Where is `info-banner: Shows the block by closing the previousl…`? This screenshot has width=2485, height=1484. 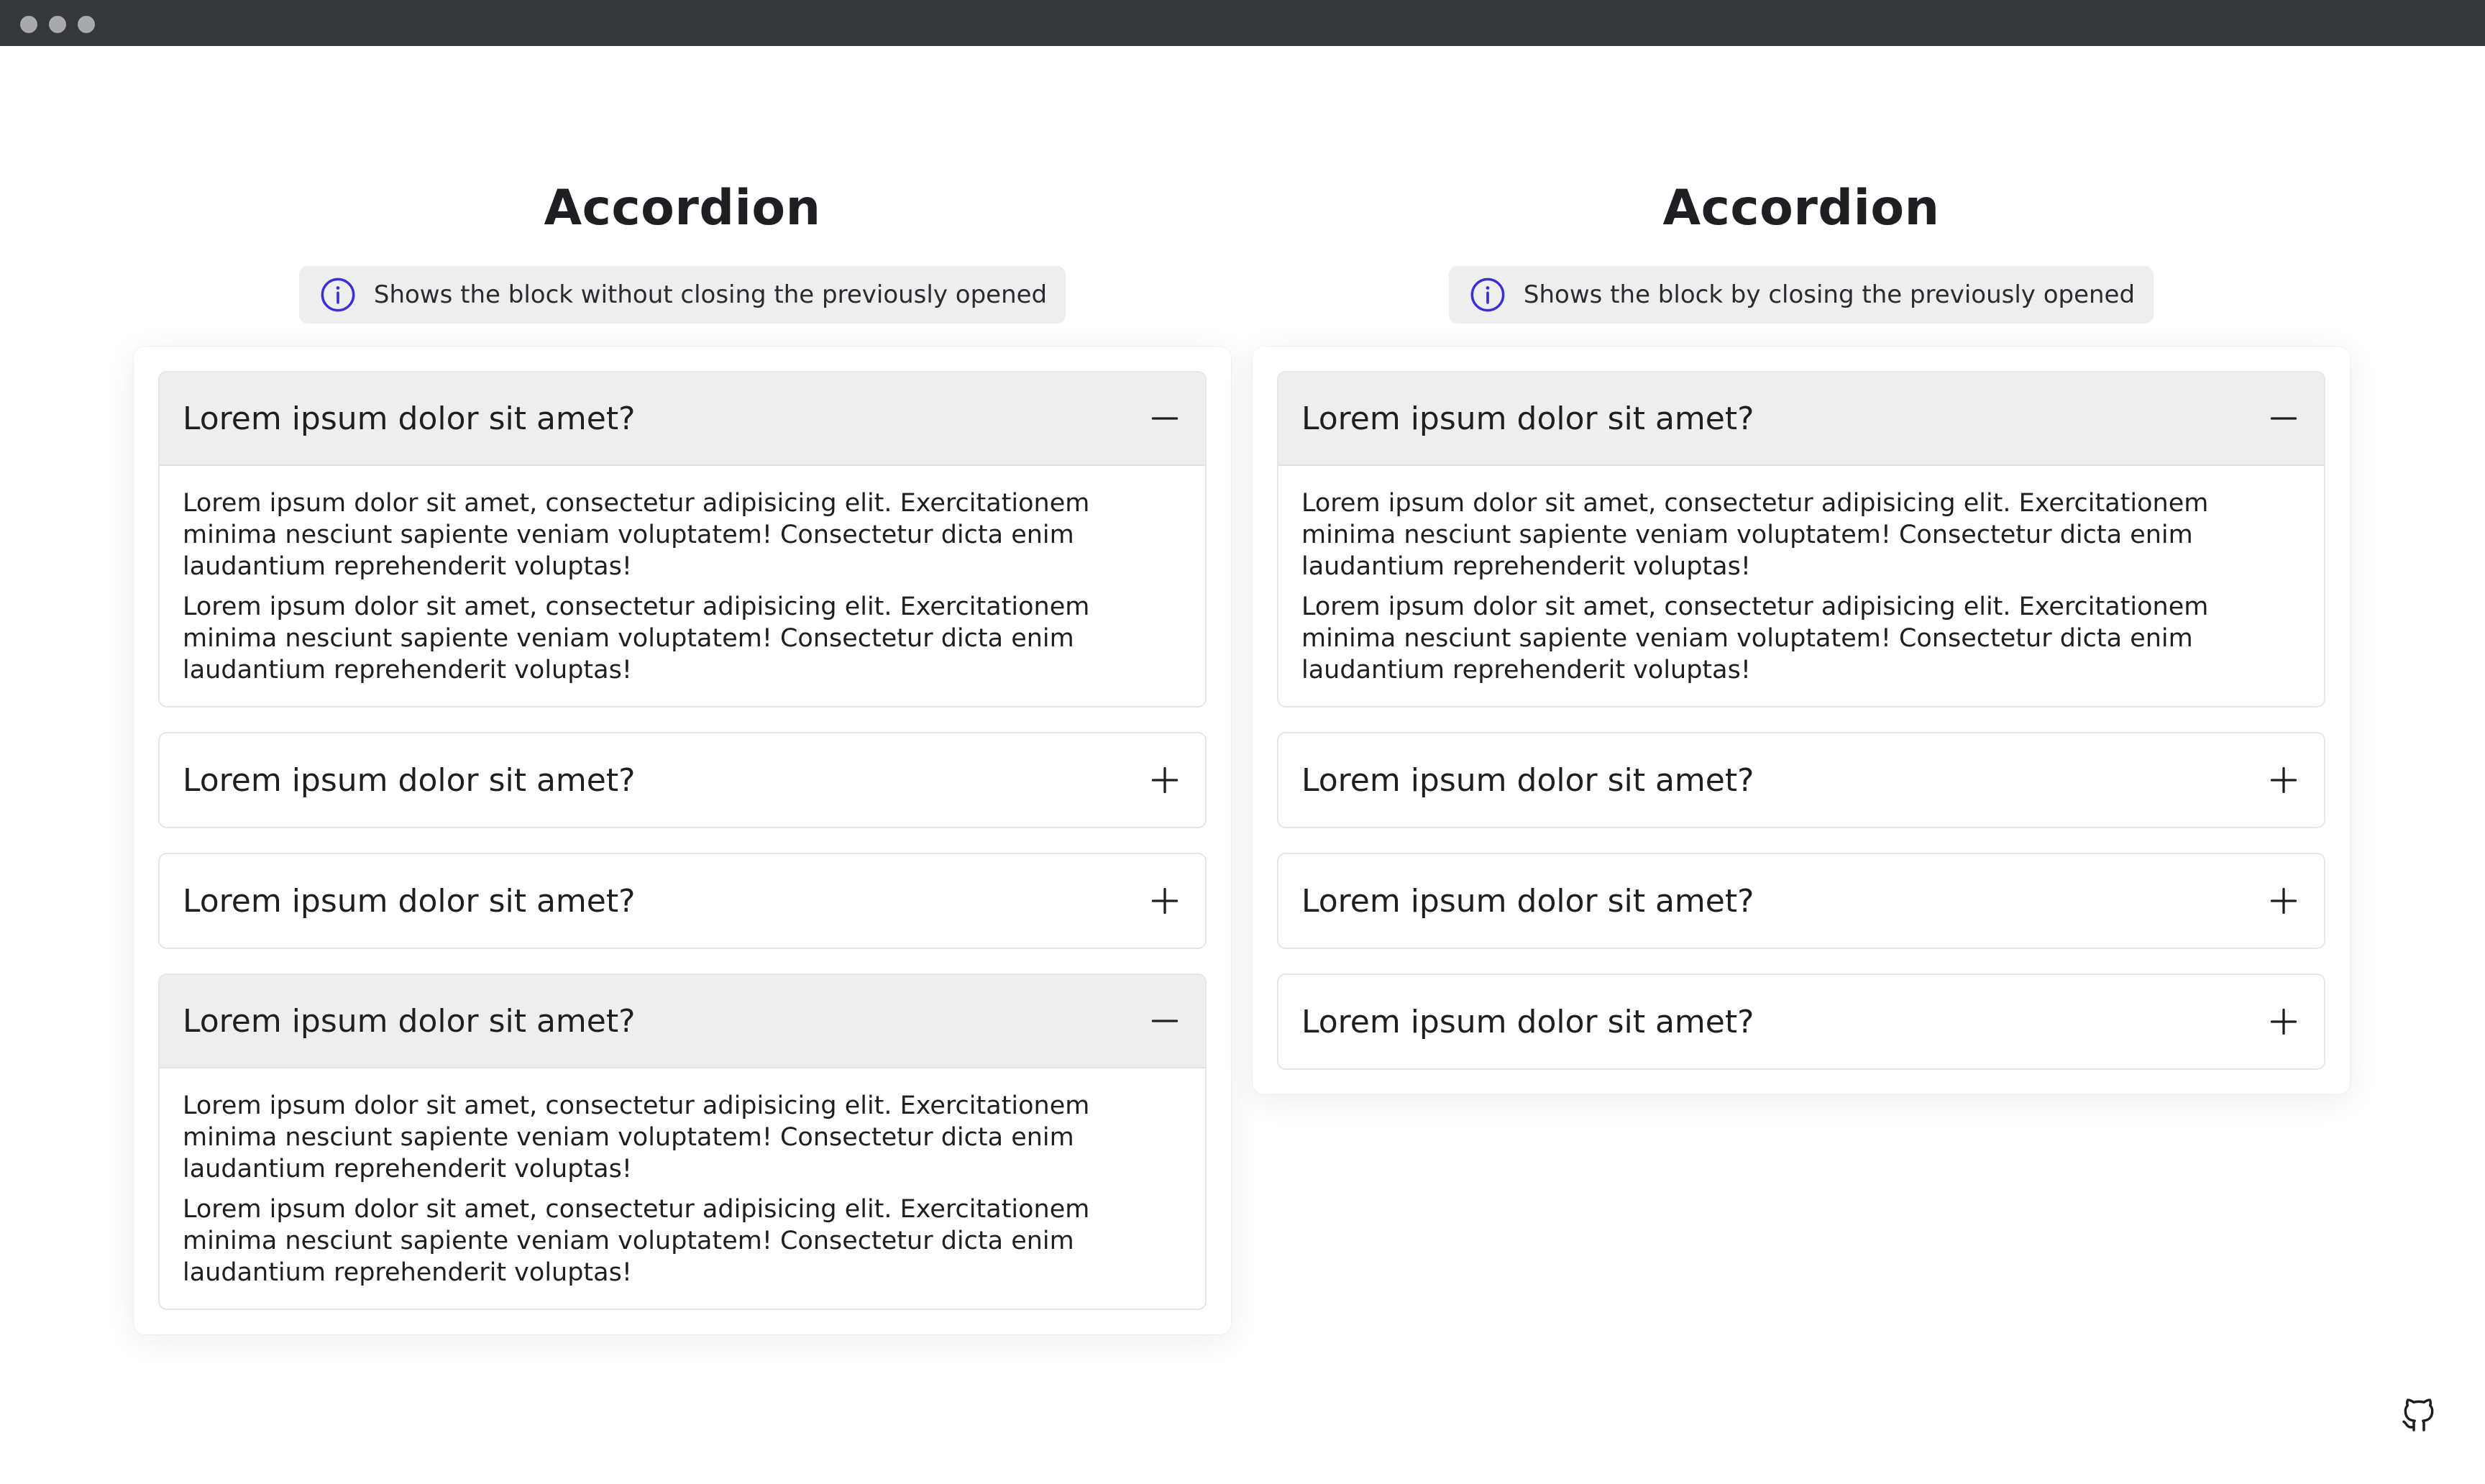
info-banner: Shows the block by closing the previousl… is located at coordinates (1801, 295).